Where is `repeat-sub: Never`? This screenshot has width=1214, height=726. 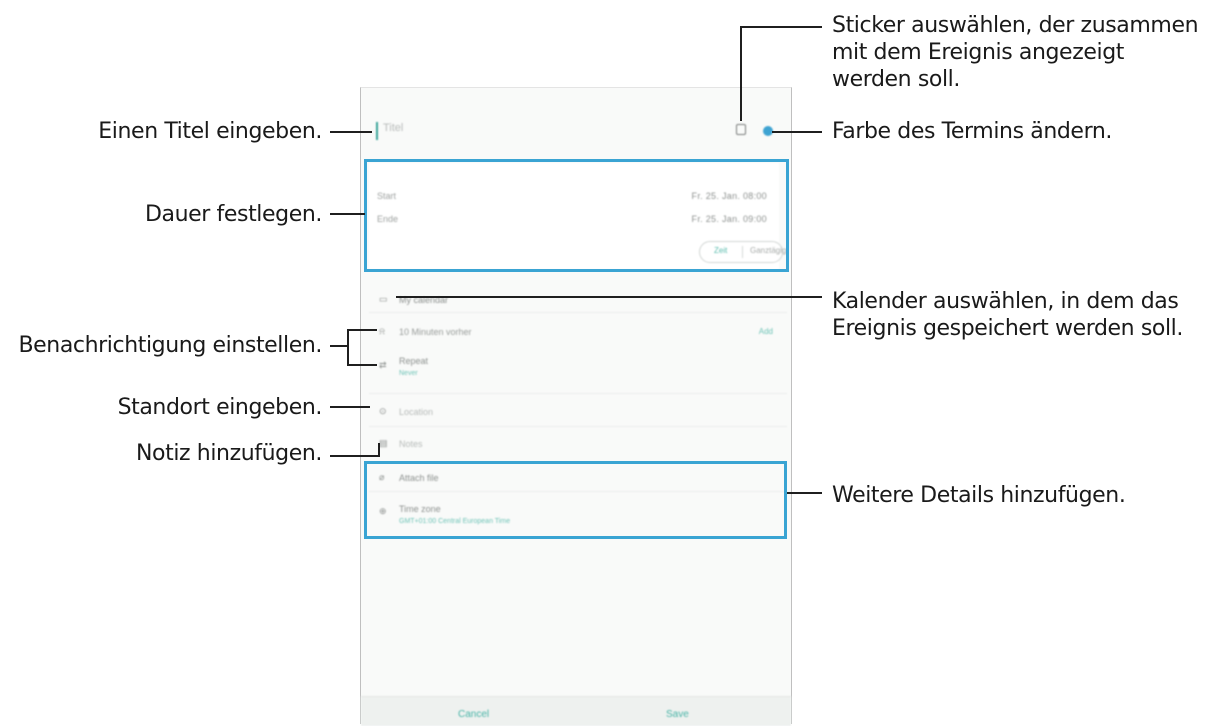
repeat-sub: Never is located at coordinates (408, 373).